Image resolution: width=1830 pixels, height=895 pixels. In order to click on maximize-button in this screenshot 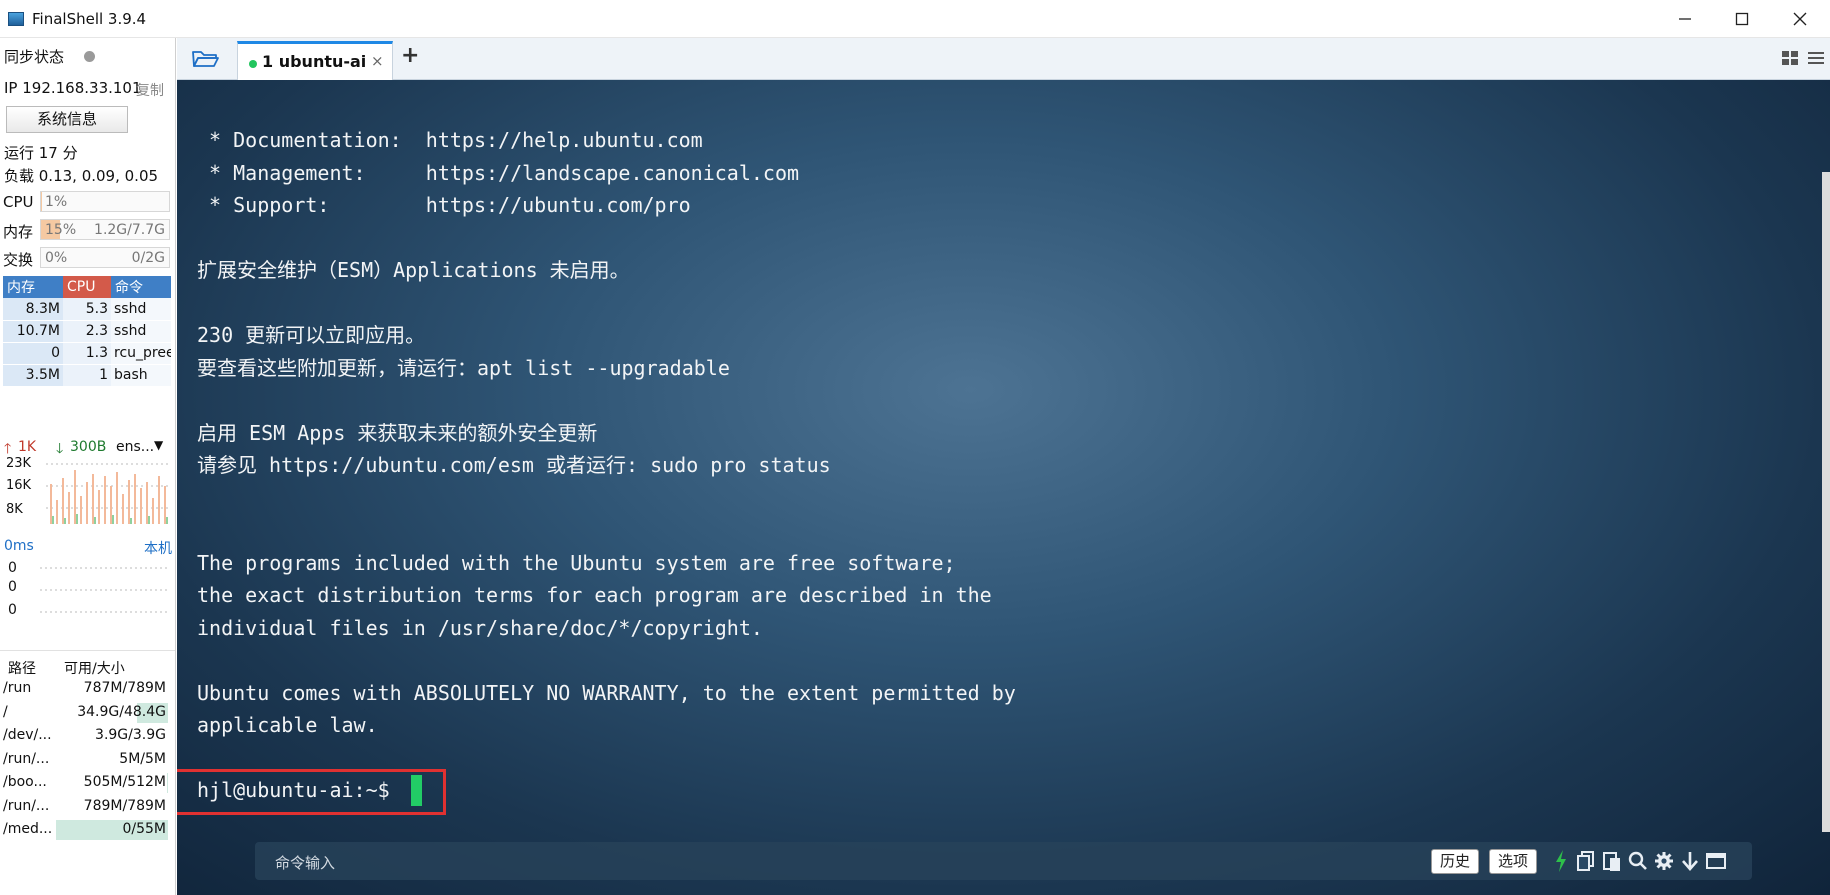, I will do `click(1742, 19)`.